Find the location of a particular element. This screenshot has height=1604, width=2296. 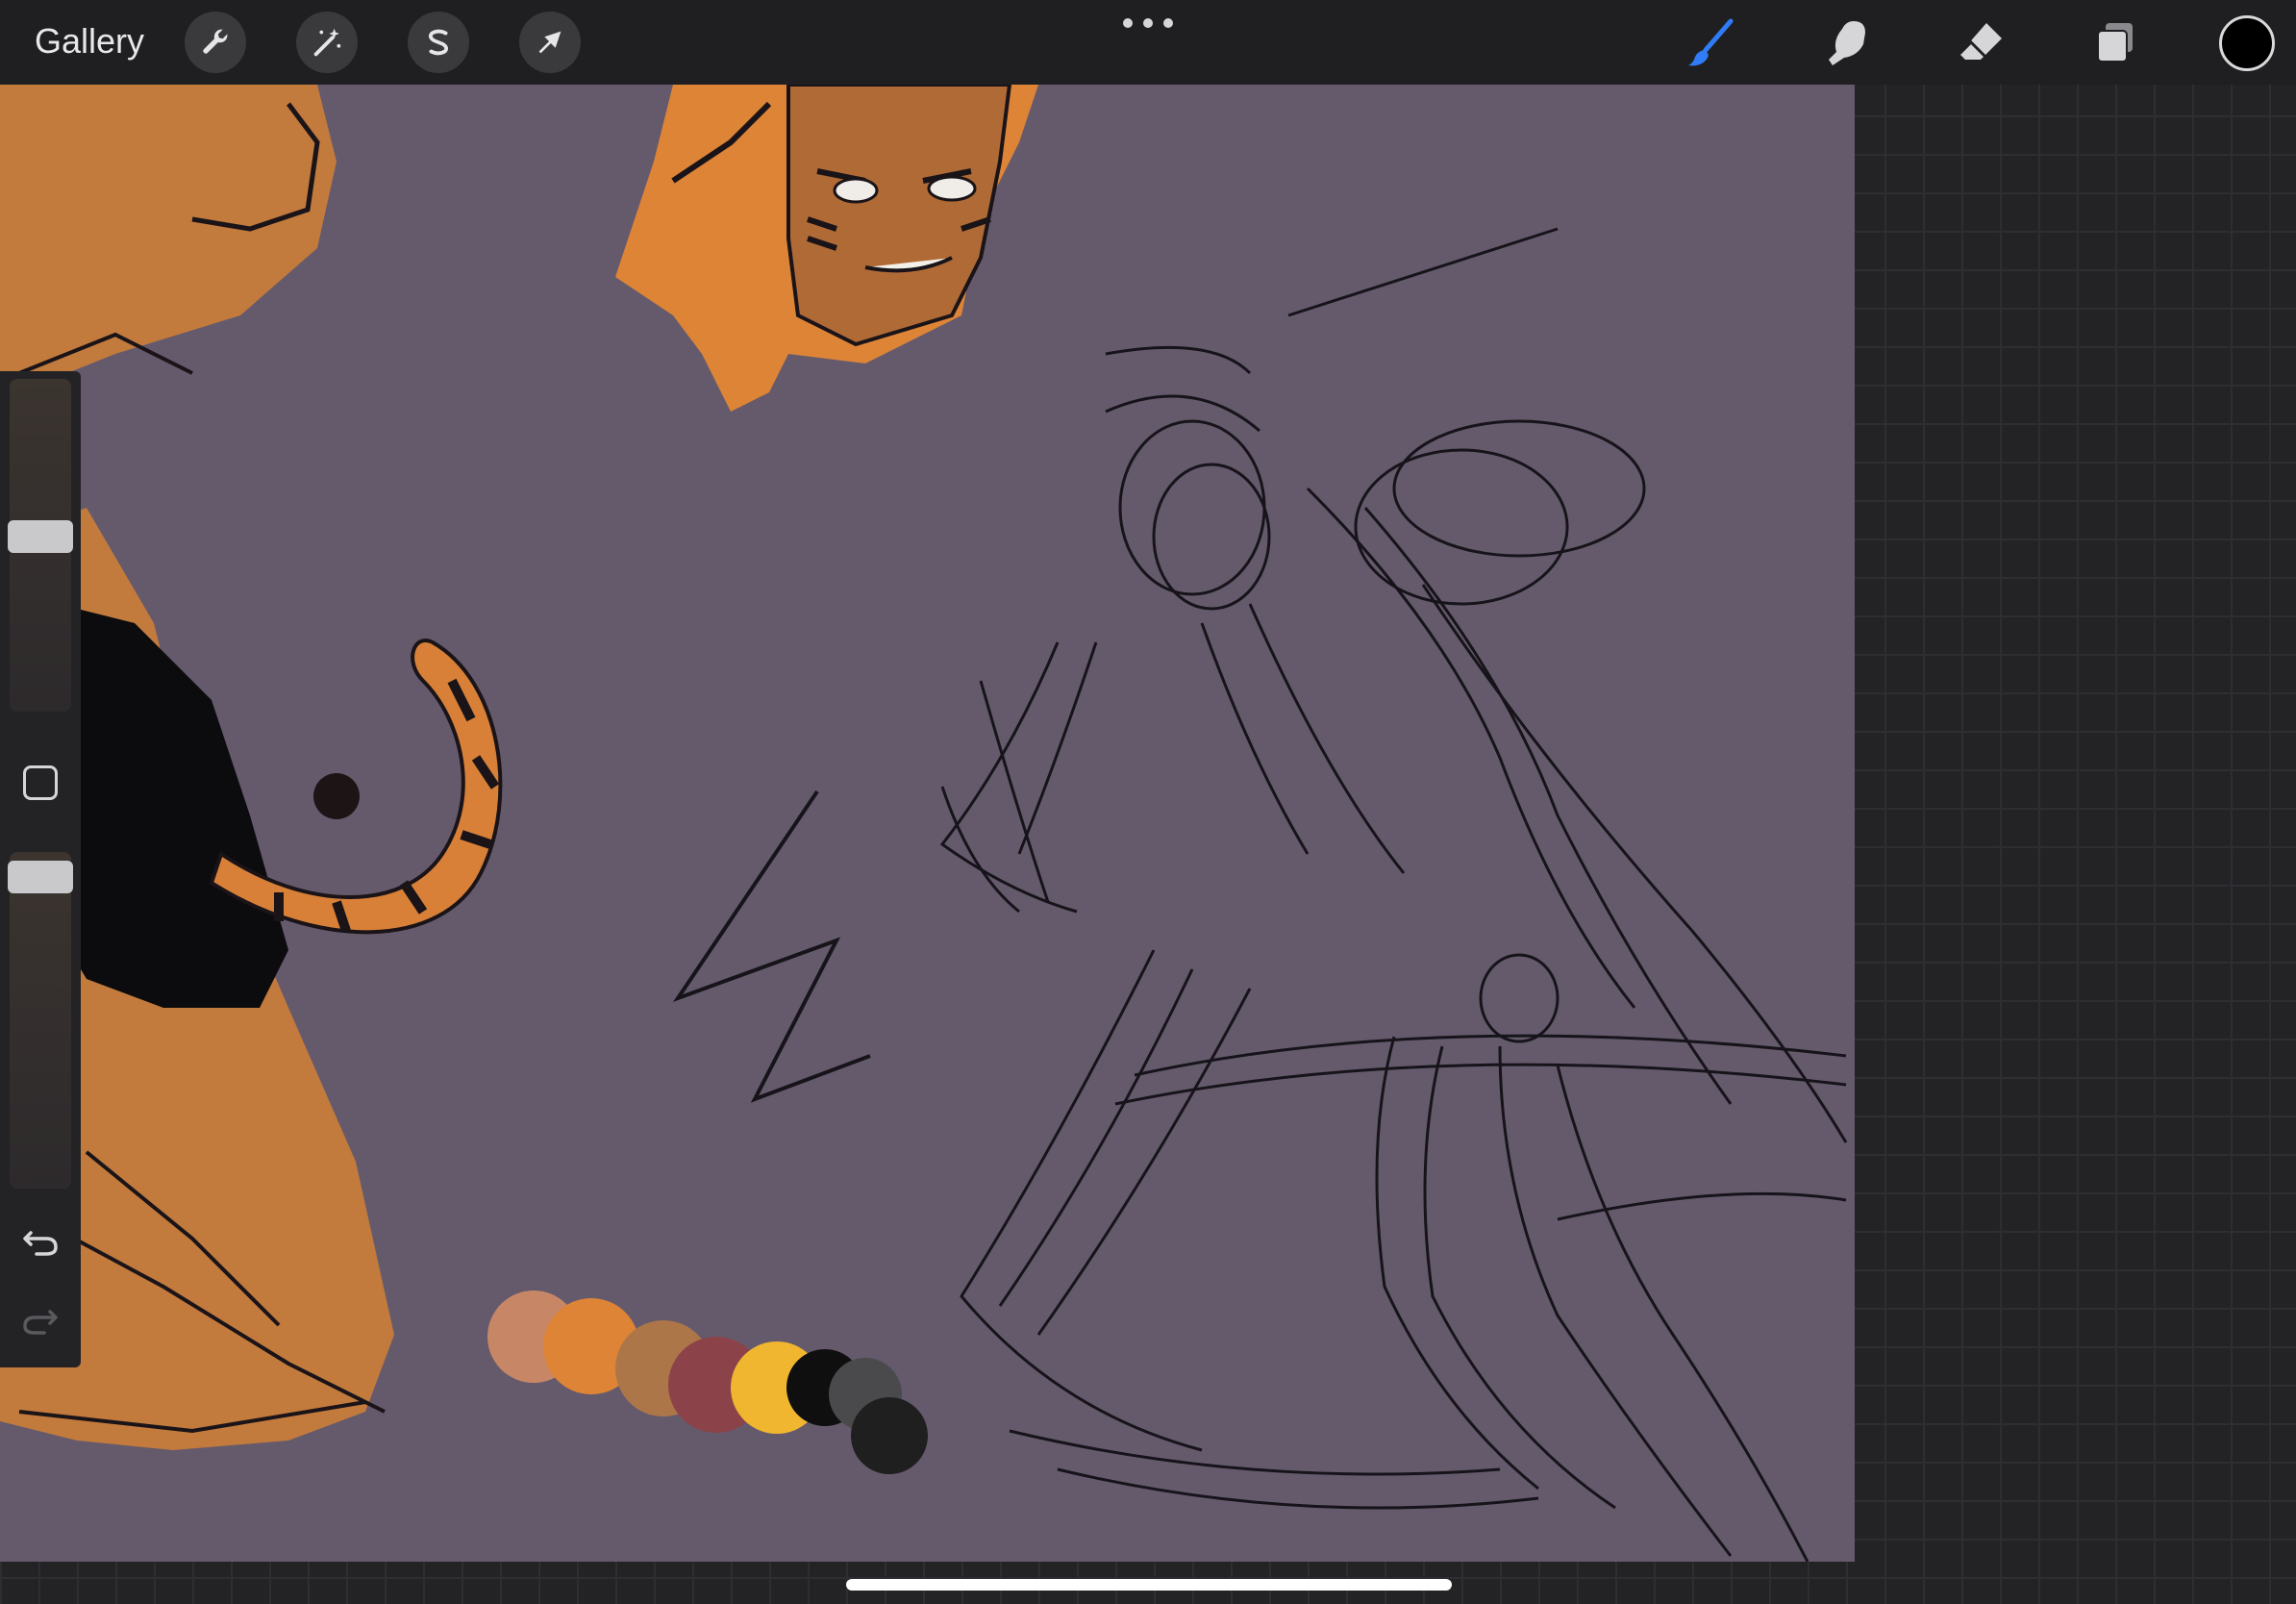

left-sidebar is located at coordinates (40, 869).